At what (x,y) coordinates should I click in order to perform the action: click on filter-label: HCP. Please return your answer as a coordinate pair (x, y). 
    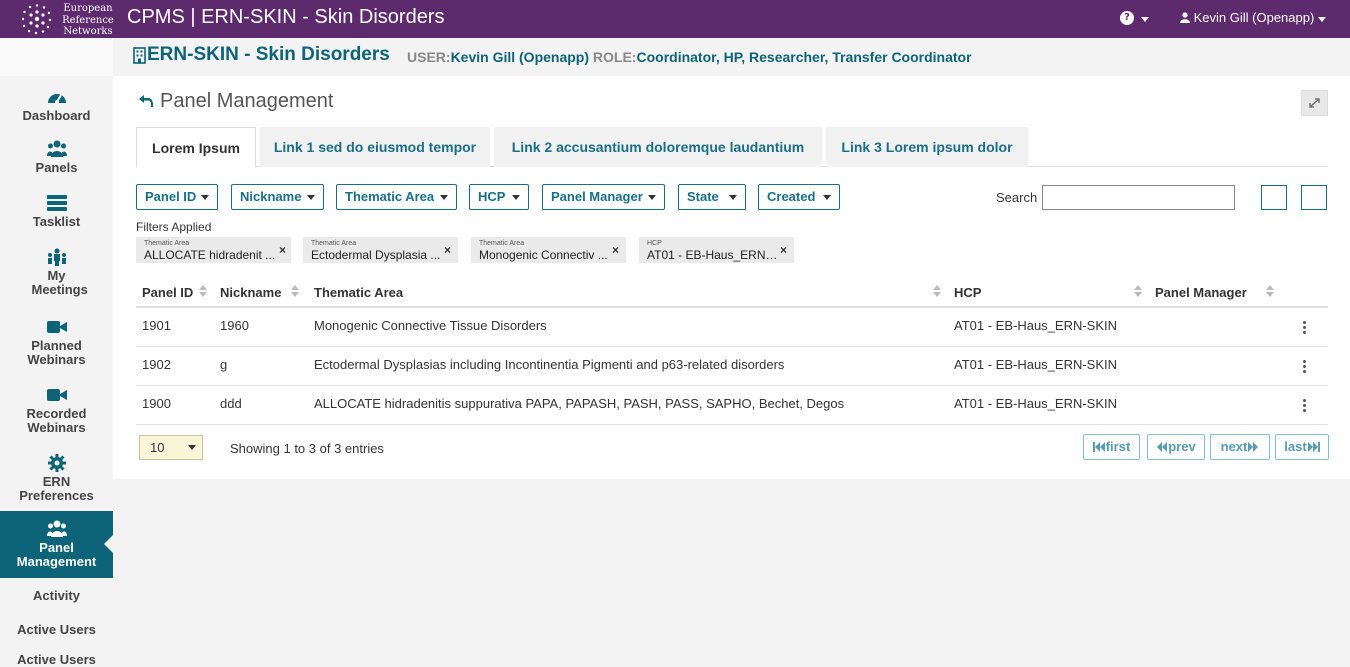
    Looking at the image, I should click on (492, 196).